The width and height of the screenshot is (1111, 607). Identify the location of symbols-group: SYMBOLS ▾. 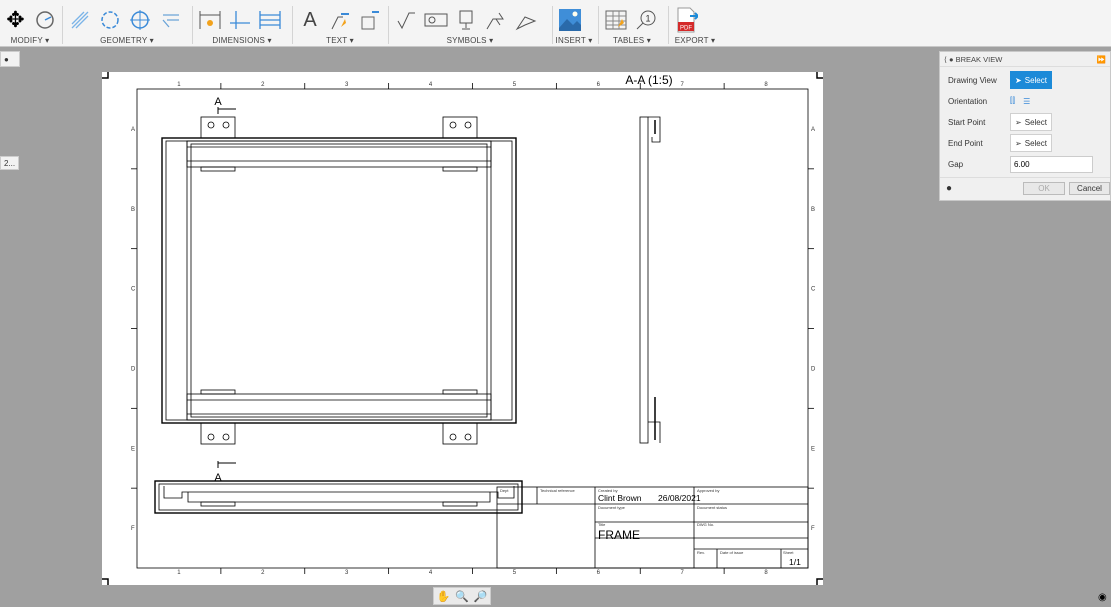
(470, 23).